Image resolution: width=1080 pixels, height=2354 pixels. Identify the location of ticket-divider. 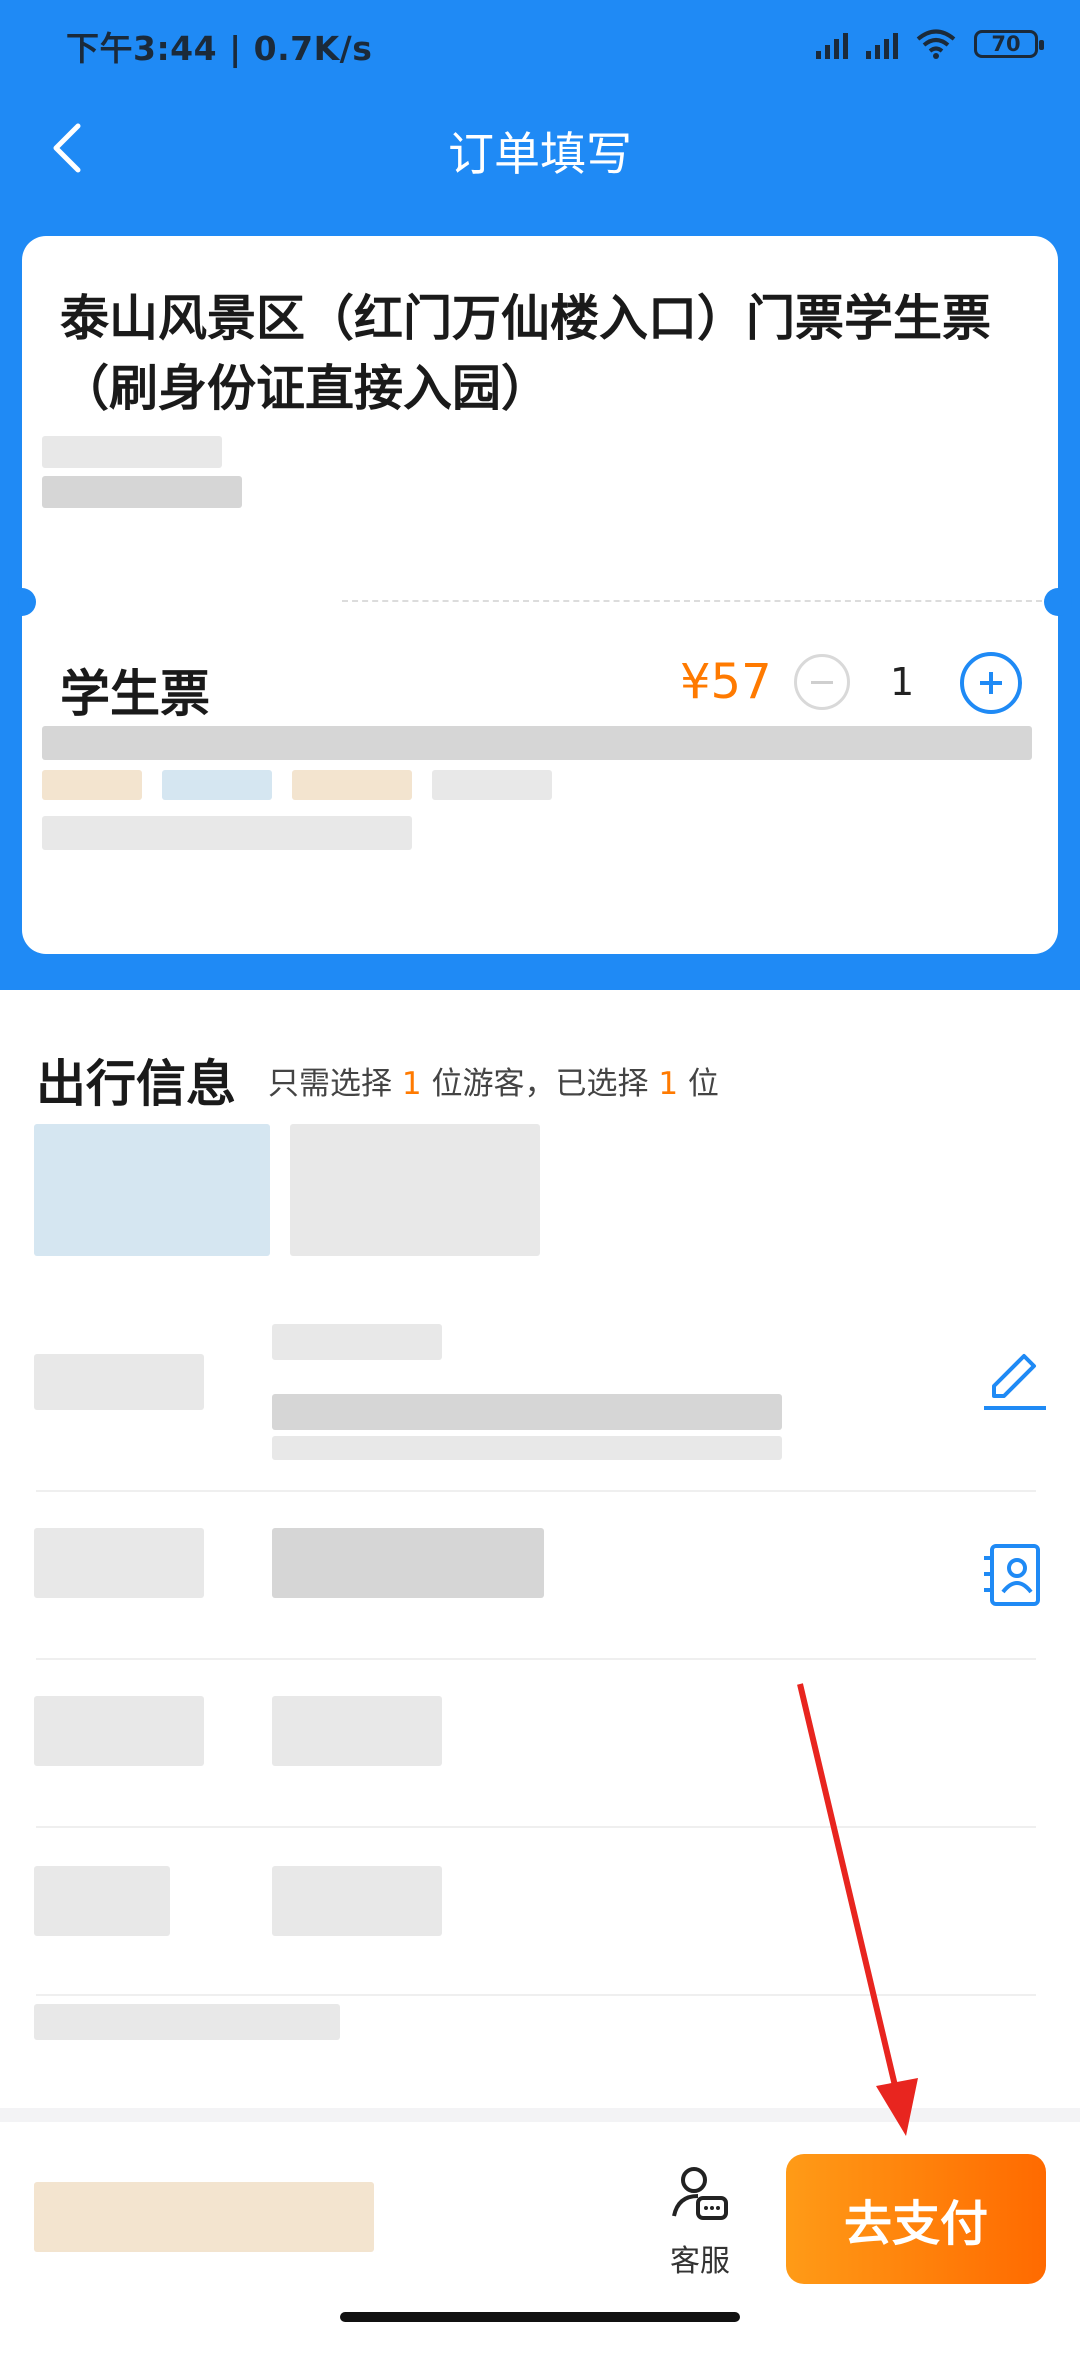
(692, 601).